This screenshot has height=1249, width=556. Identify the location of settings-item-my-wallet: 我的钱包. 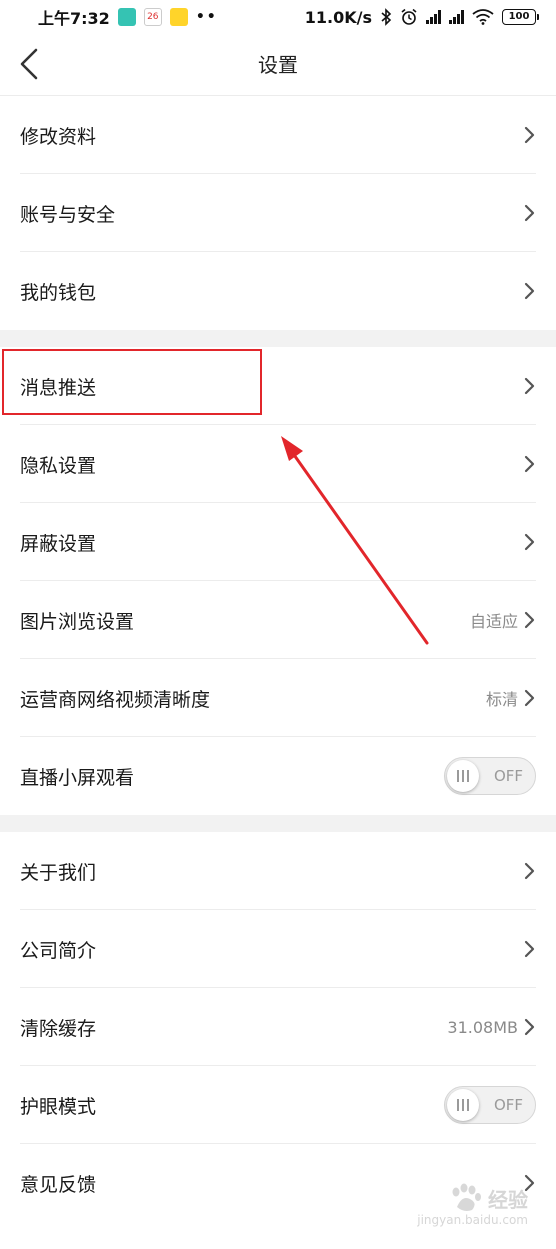
(278, 291).